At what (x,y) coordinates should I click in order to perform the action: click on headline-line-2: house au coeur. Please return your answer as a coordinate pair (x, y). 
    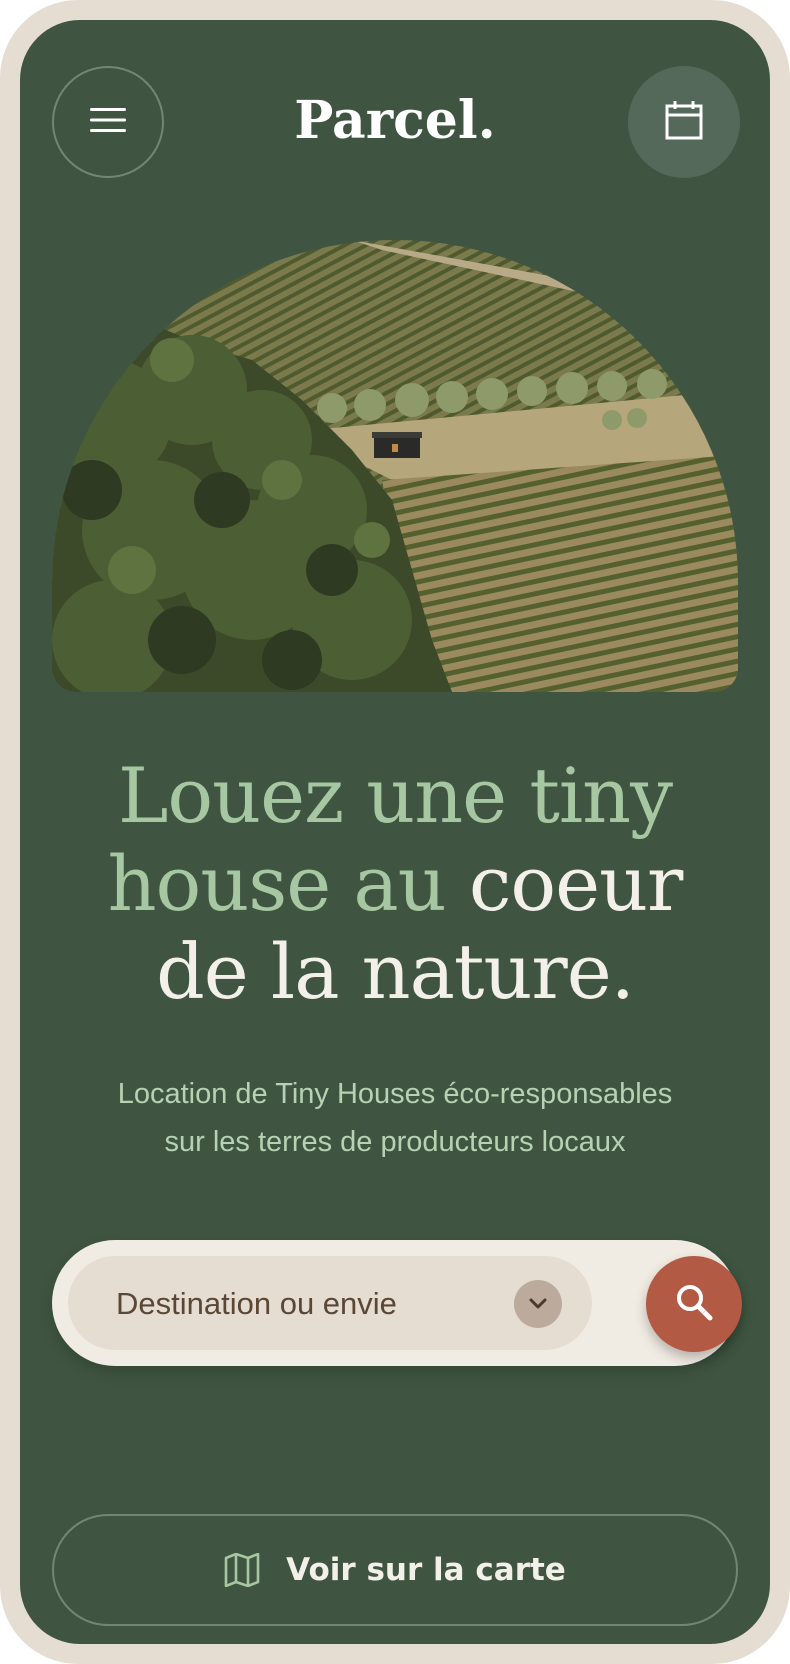
    Looking at the image, I should click on (395, 884).